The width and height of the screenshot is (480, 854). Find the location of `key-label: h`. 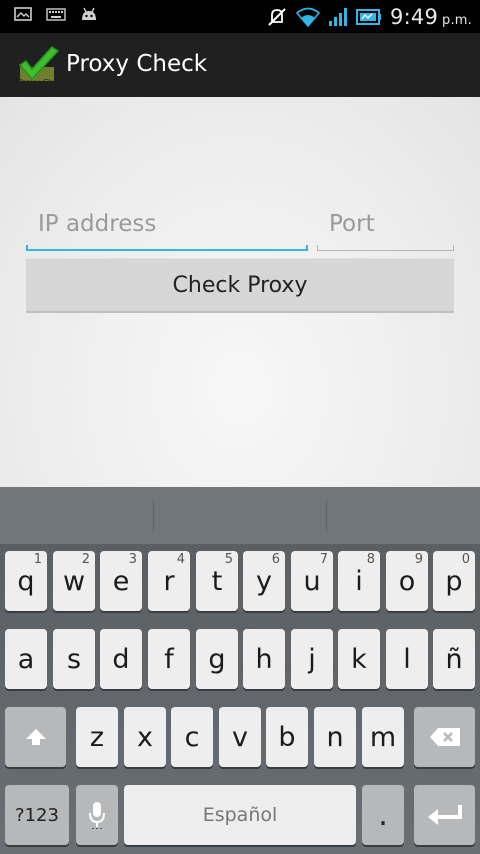

key-label: h is located at coordinates (264, 659).